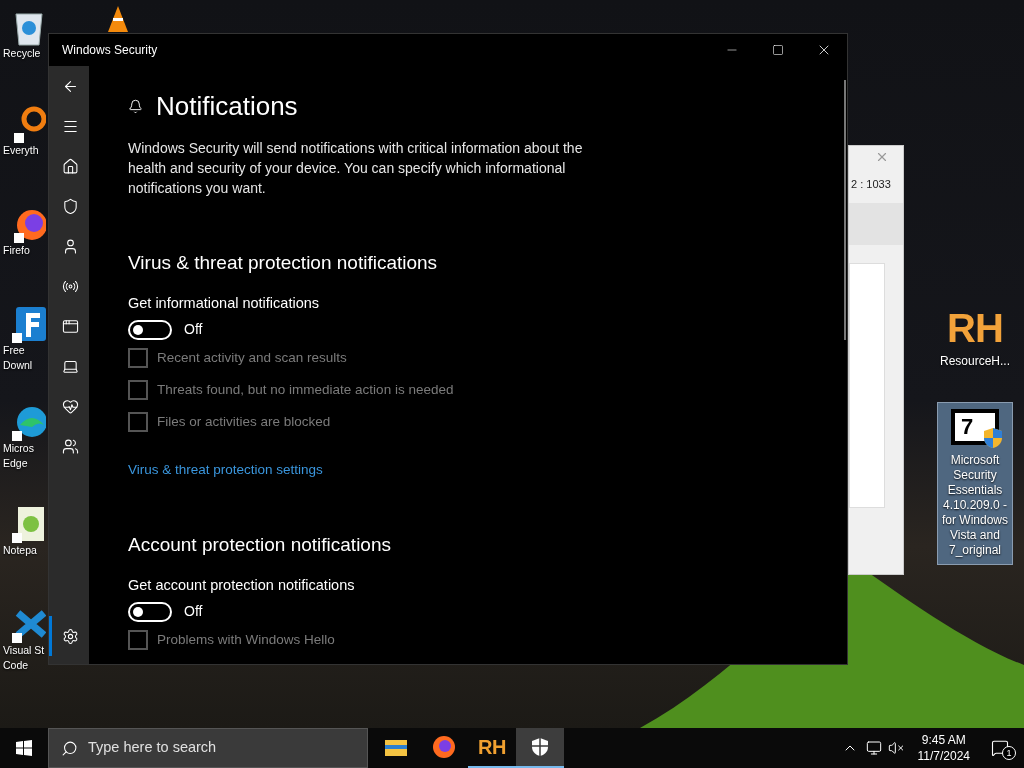 Image resolution: width=1024 pixels, height=768 pixels. Describe the element at coordinates (17, 448) in the screenshot. I see `desktop-icon-label: Micros` at that location.